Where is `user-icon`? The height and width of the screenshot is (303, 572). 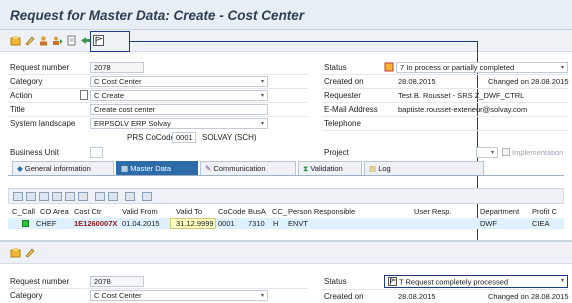 user-icon is located at coordinates (43, 40).